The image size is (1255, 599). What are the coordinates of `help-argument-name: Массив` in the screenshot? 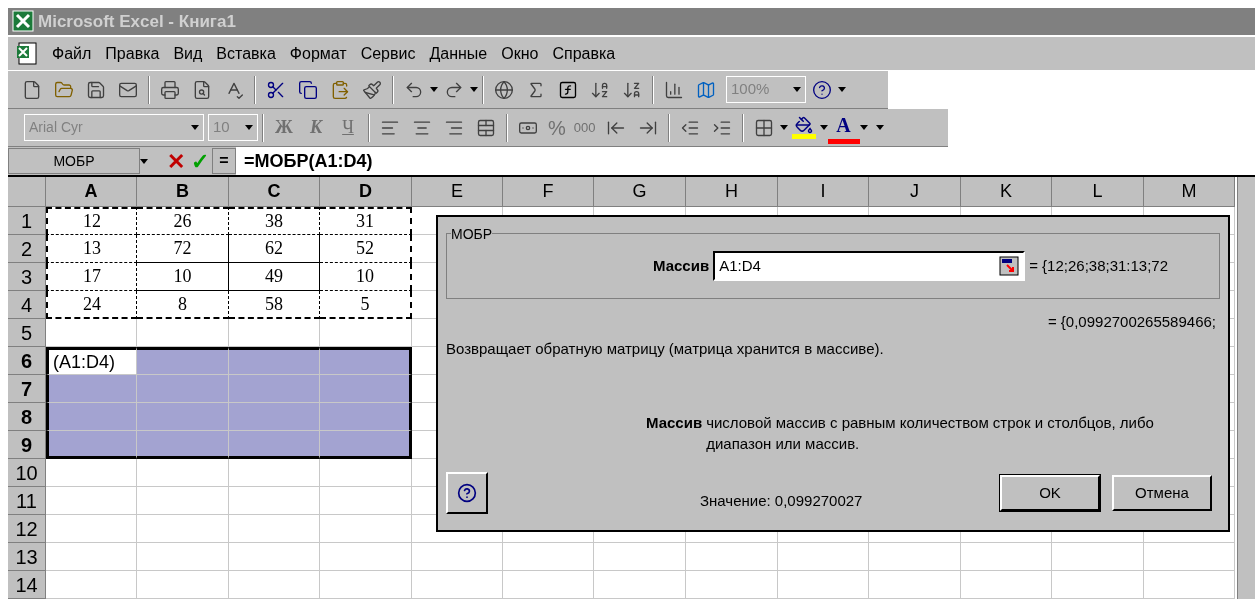 It's located at (674, 423).